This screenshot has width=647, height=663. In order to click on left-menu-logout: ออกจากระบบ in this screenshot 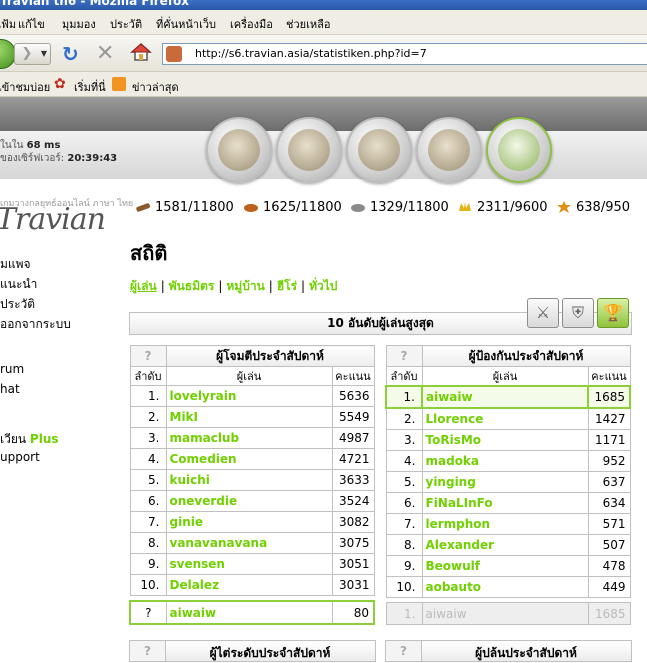, I will do `click(35, 324)`.